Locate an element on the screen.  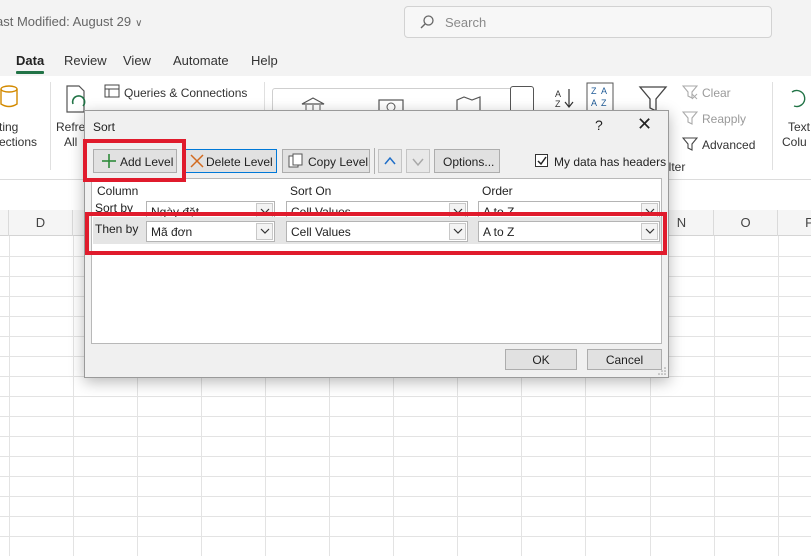
existing-connections-label-2: ections is located at coordinates (18, 142).